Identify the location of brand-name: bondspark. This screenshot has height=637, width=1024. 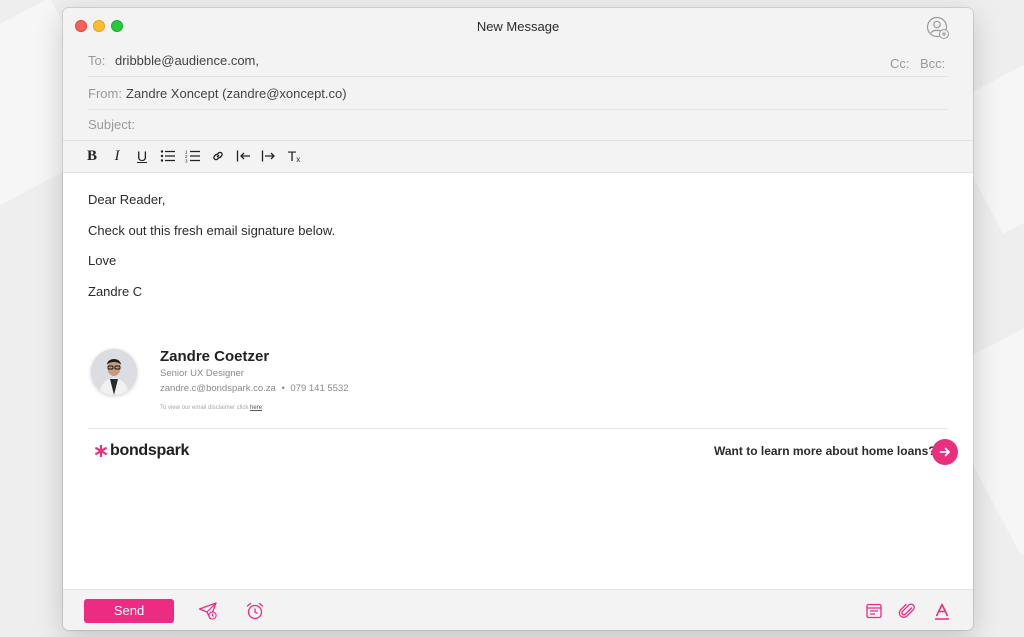
(150, 450).